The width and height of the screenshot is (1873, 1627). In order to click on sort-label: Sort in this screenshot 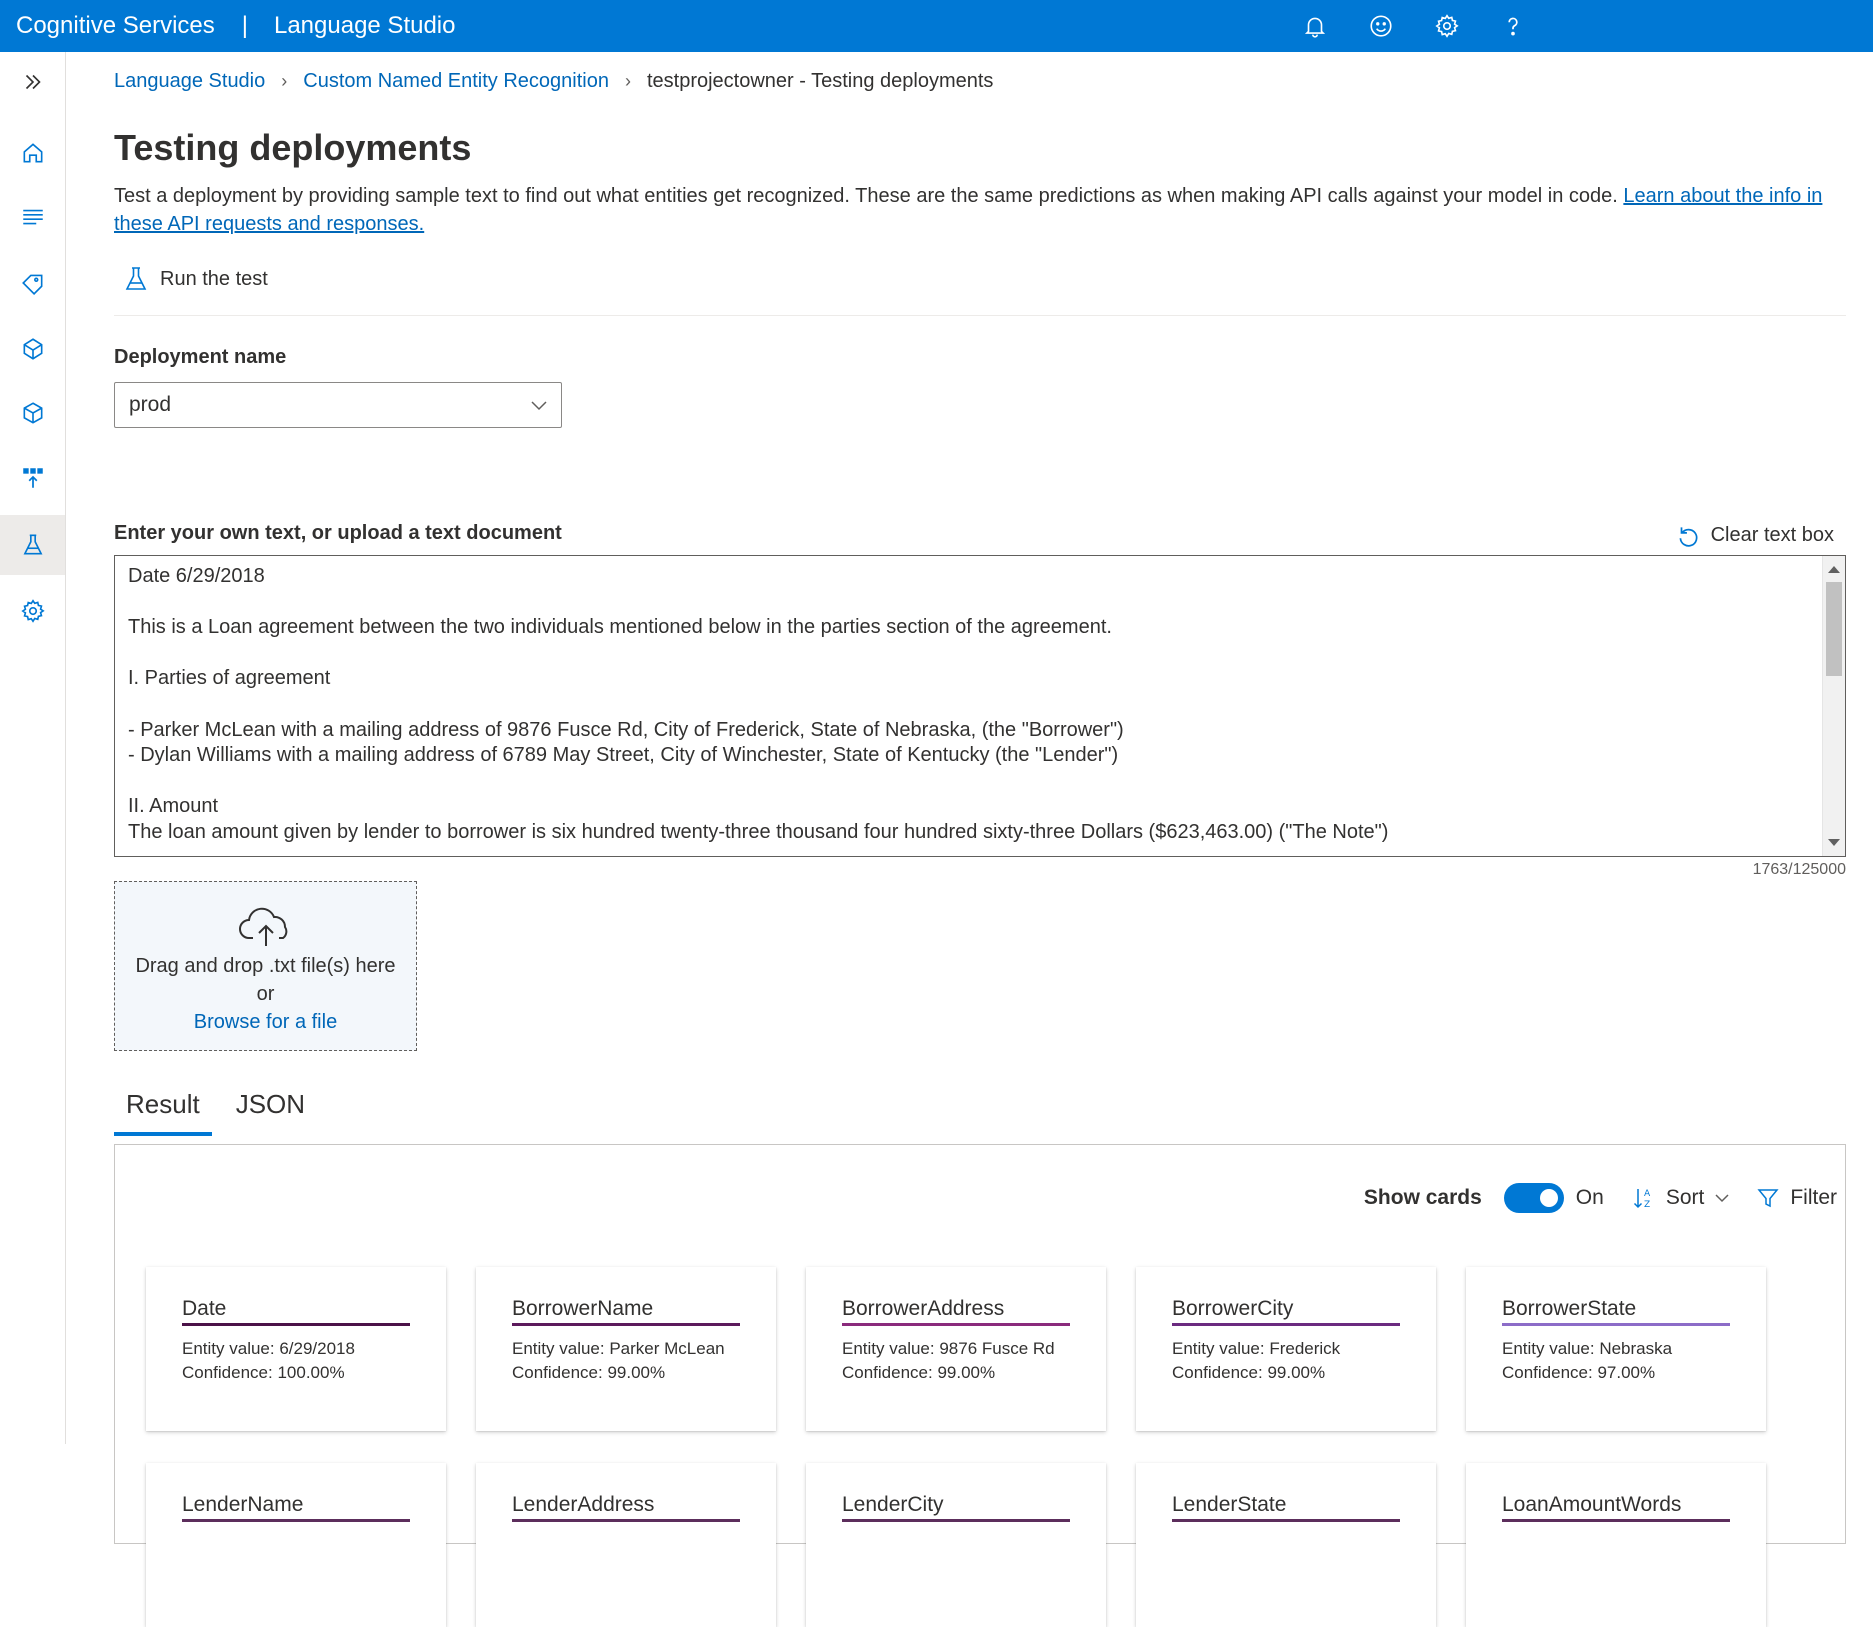, I will do `click(1685, 1197)`.